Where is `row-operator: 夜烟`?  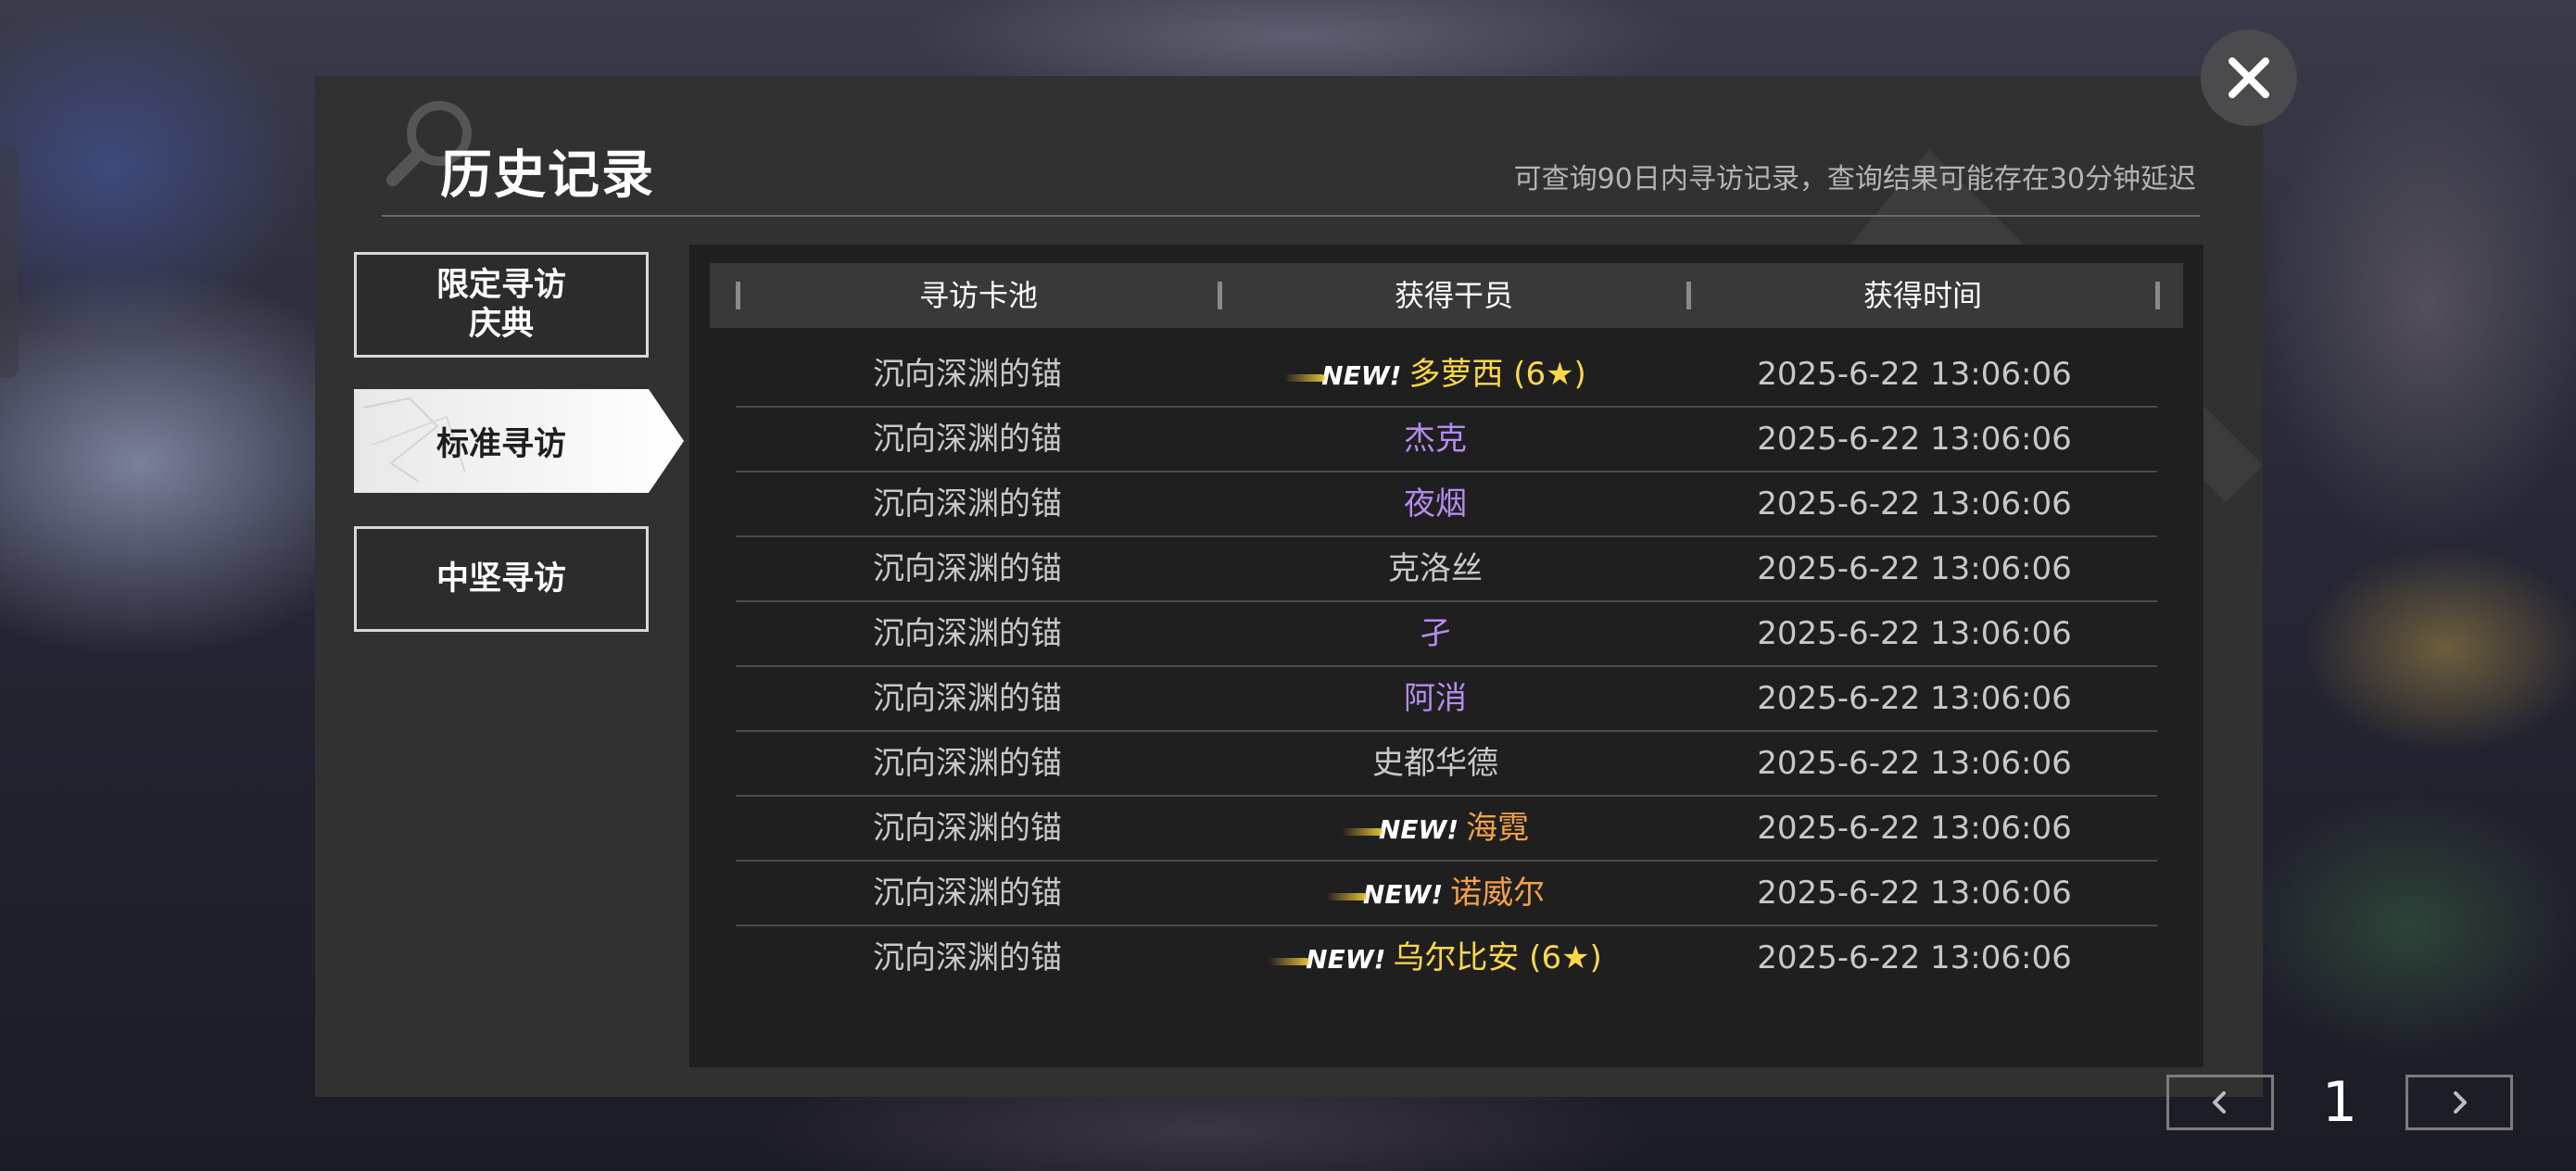 row-operator: 夜烟 is located at coordinates (1435, 504).